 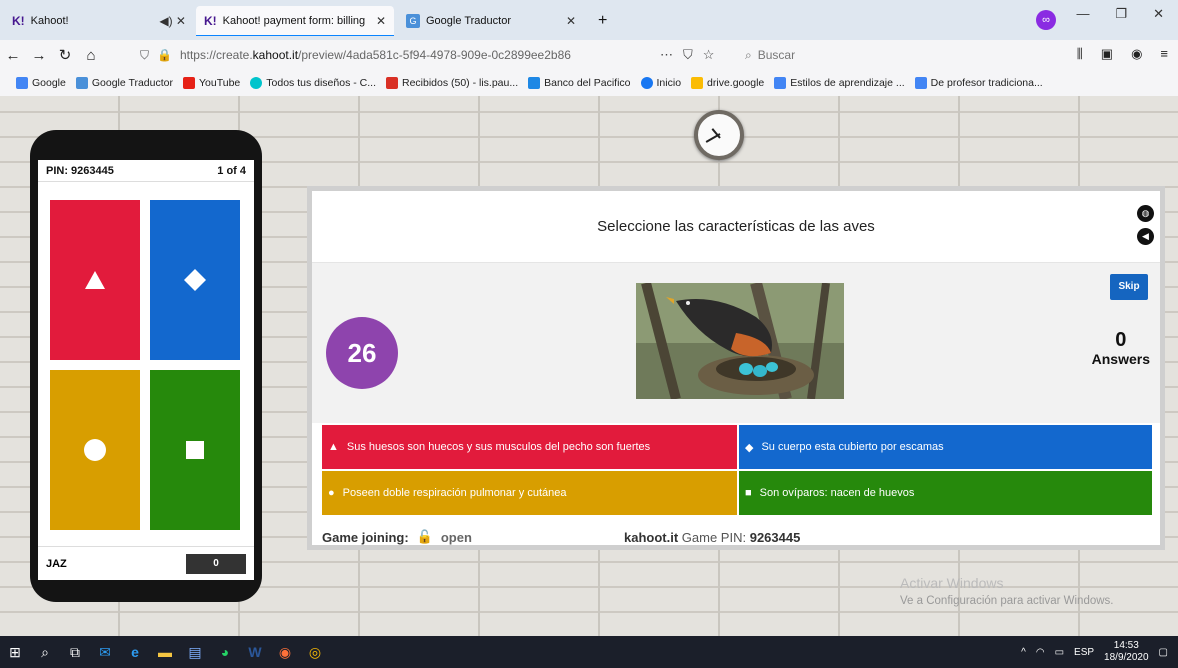 I want to click on bookmark-banco: Banco del Pacifico, so click(x=579, y=83).